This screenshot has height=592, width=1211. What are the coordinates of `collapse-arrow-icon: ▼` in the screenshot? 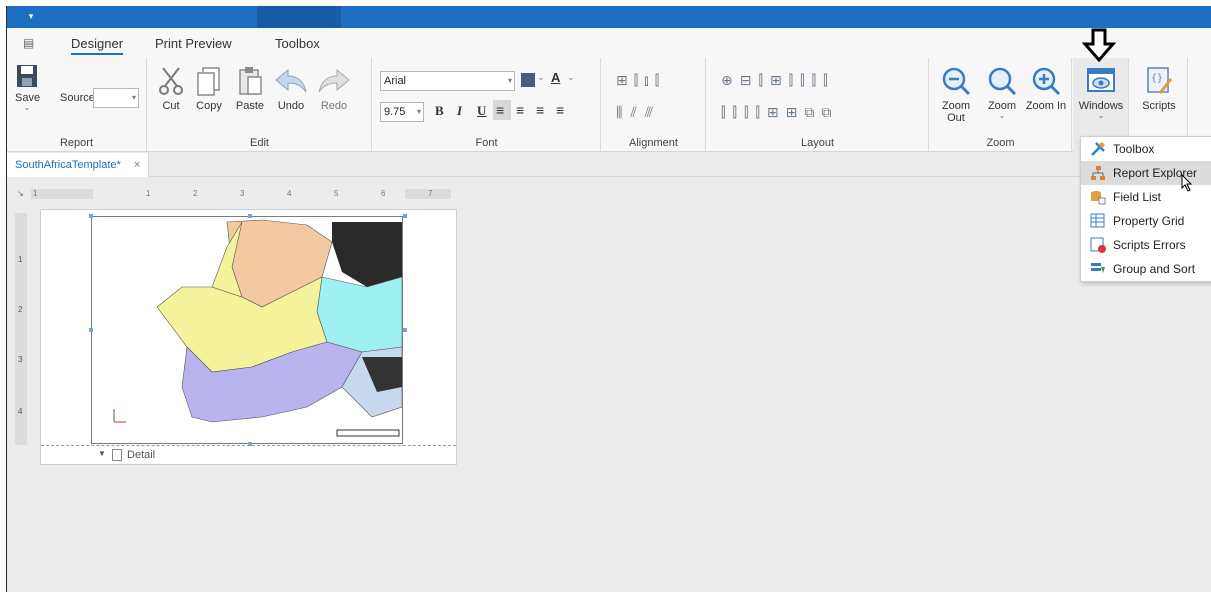 It's located at (102, 453).